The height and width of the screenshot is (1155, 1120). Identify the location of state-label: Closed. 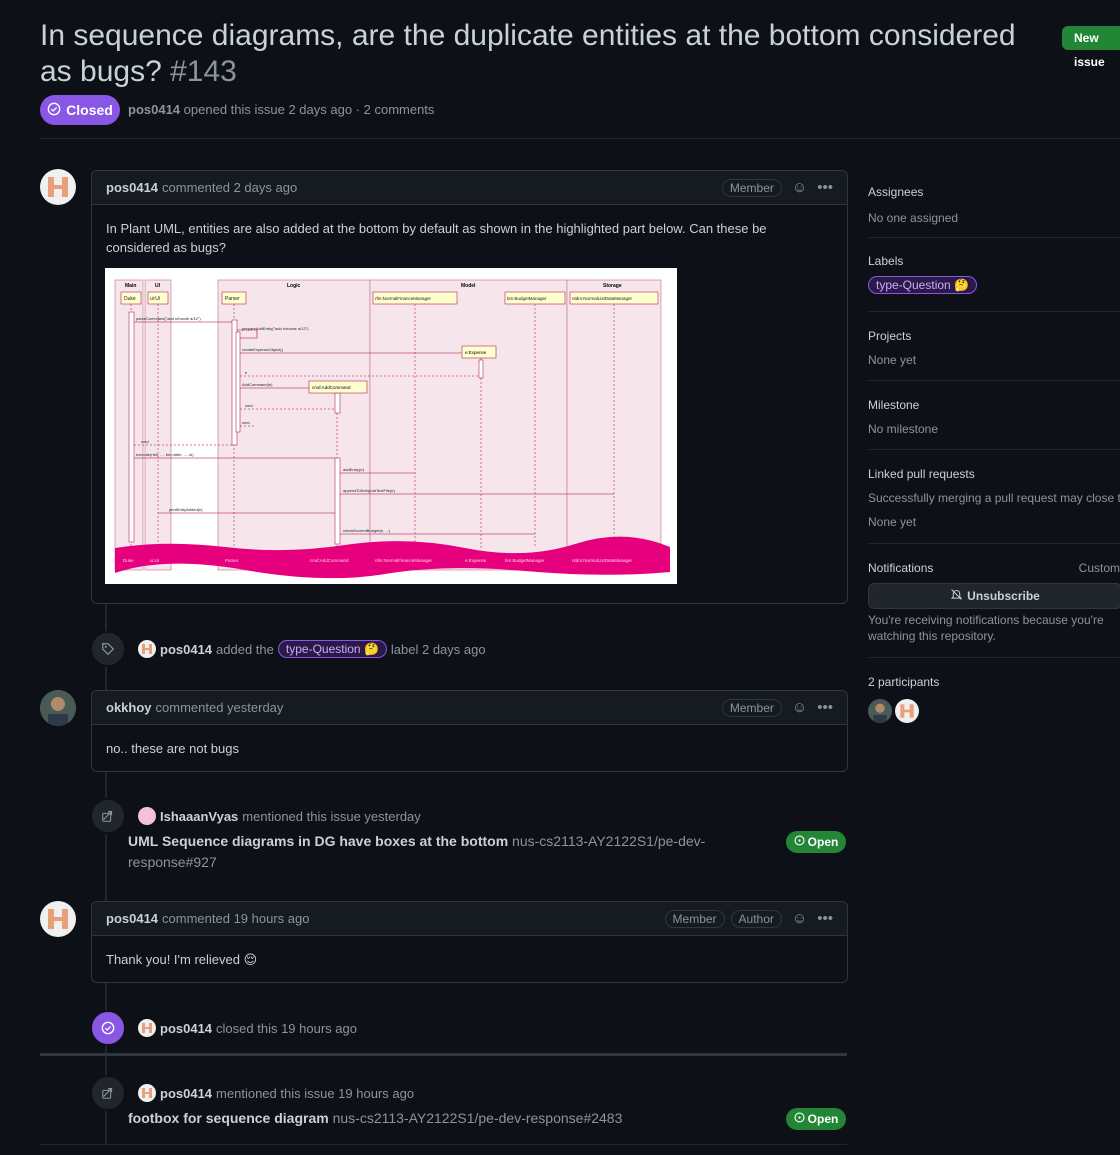
(89, 110).